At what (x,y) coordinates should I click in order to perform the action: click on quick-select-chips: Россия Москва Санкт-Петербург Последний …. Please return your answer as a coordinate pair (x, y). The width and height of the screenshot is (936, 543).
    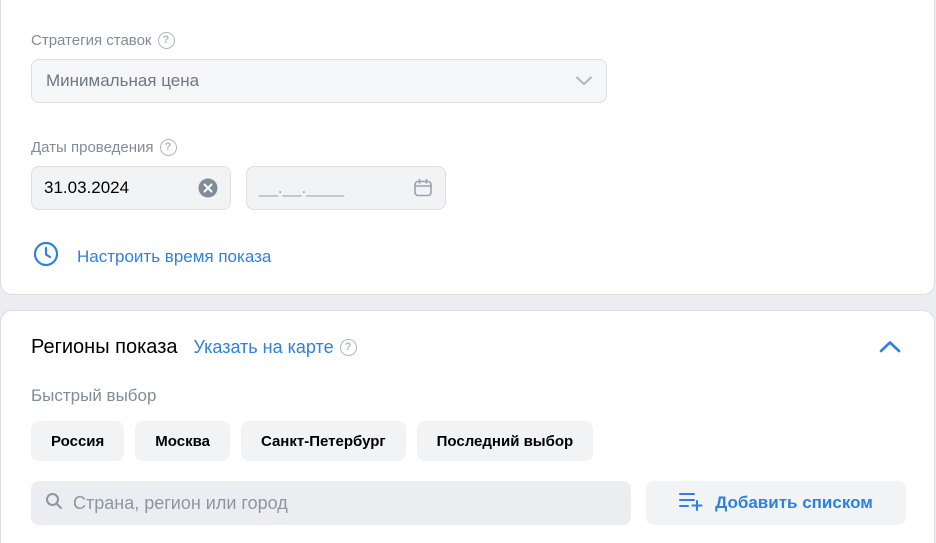
    Looking at the image, I should click on (312, 441).